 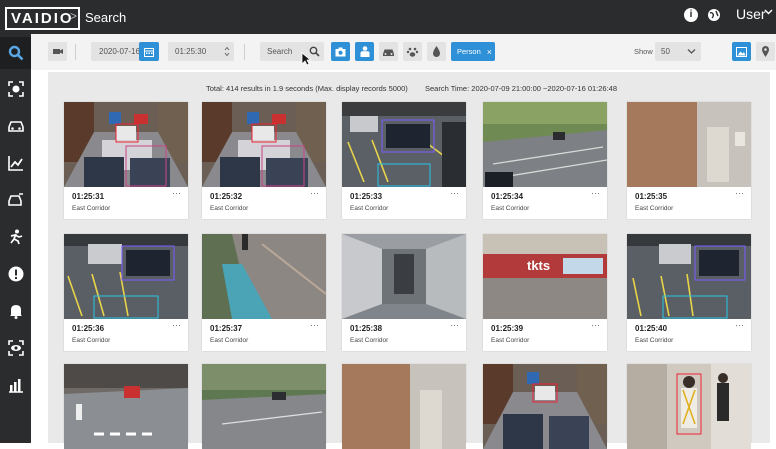 I want to click on calendar-button, so click(x=149, y=51).